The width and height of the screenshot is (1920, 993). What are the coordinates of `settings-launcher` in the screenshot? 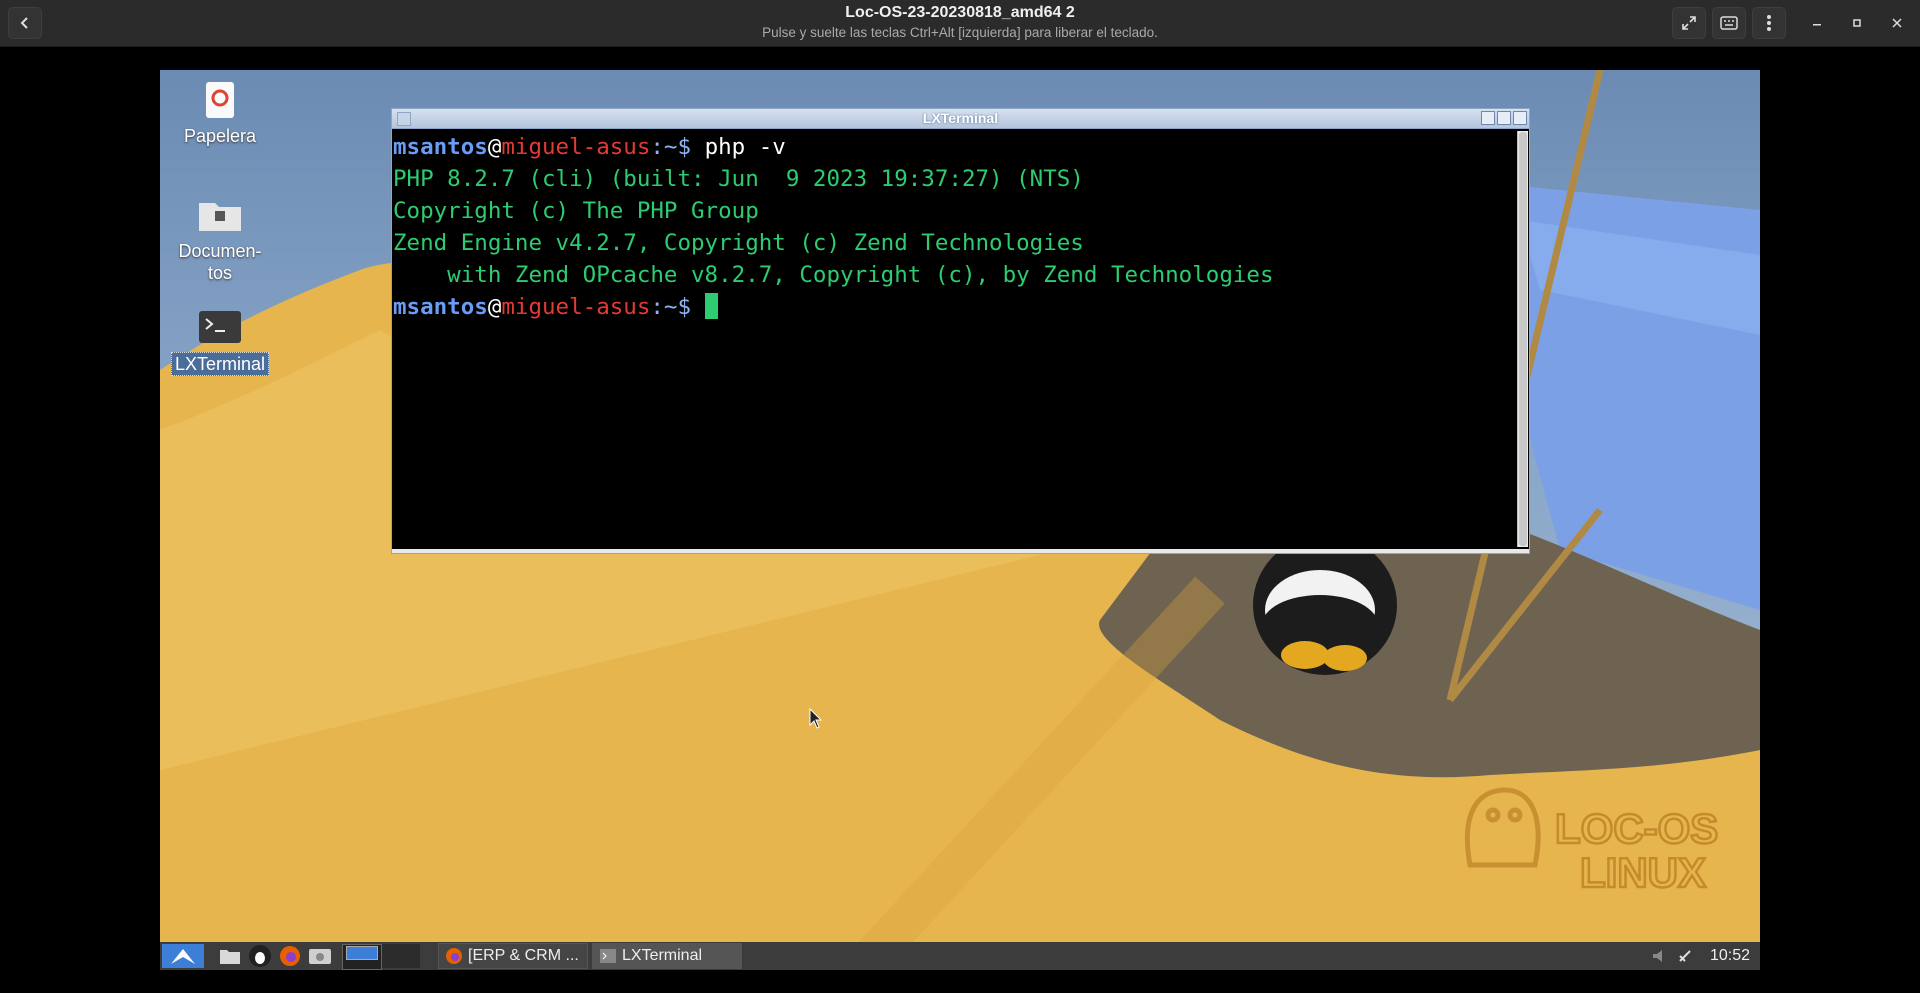 It's located at (320, 956).